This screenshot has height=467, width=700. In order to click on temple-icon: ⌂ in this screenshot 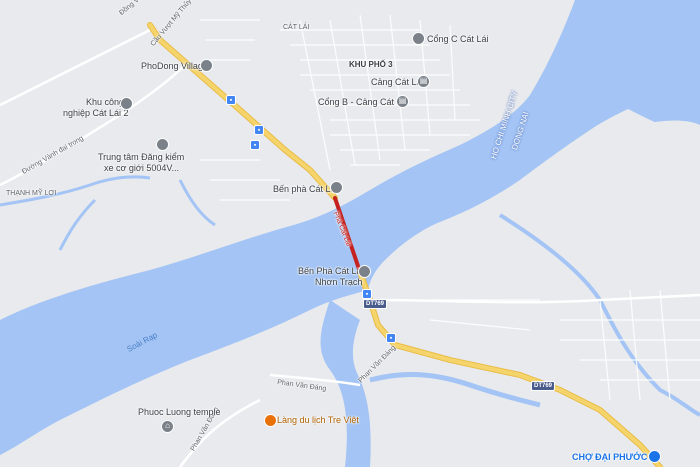, I will do `click(167, 426)`.